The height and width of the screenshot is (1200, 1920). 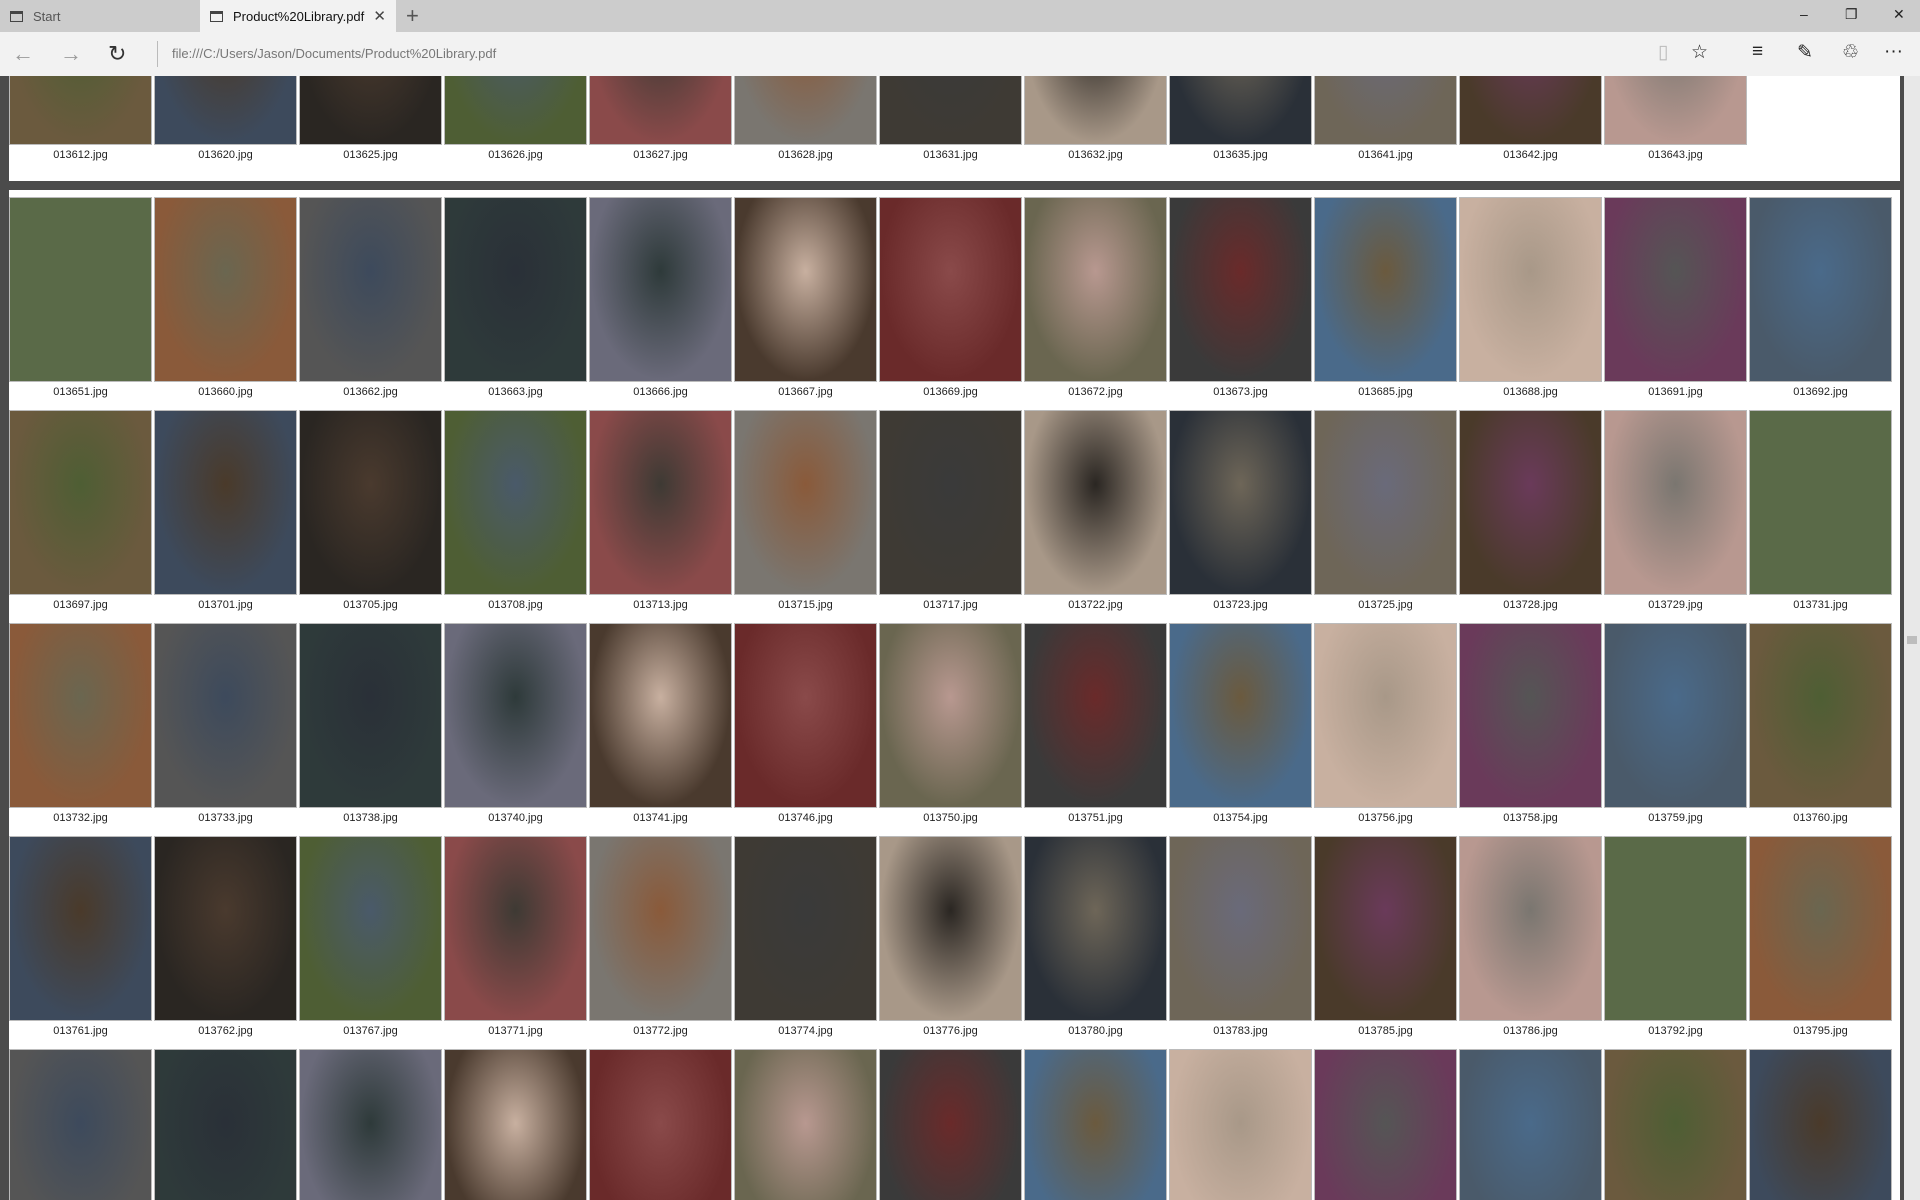 I want to click on scrollbar-thumb, so click(x=1912, y=640).